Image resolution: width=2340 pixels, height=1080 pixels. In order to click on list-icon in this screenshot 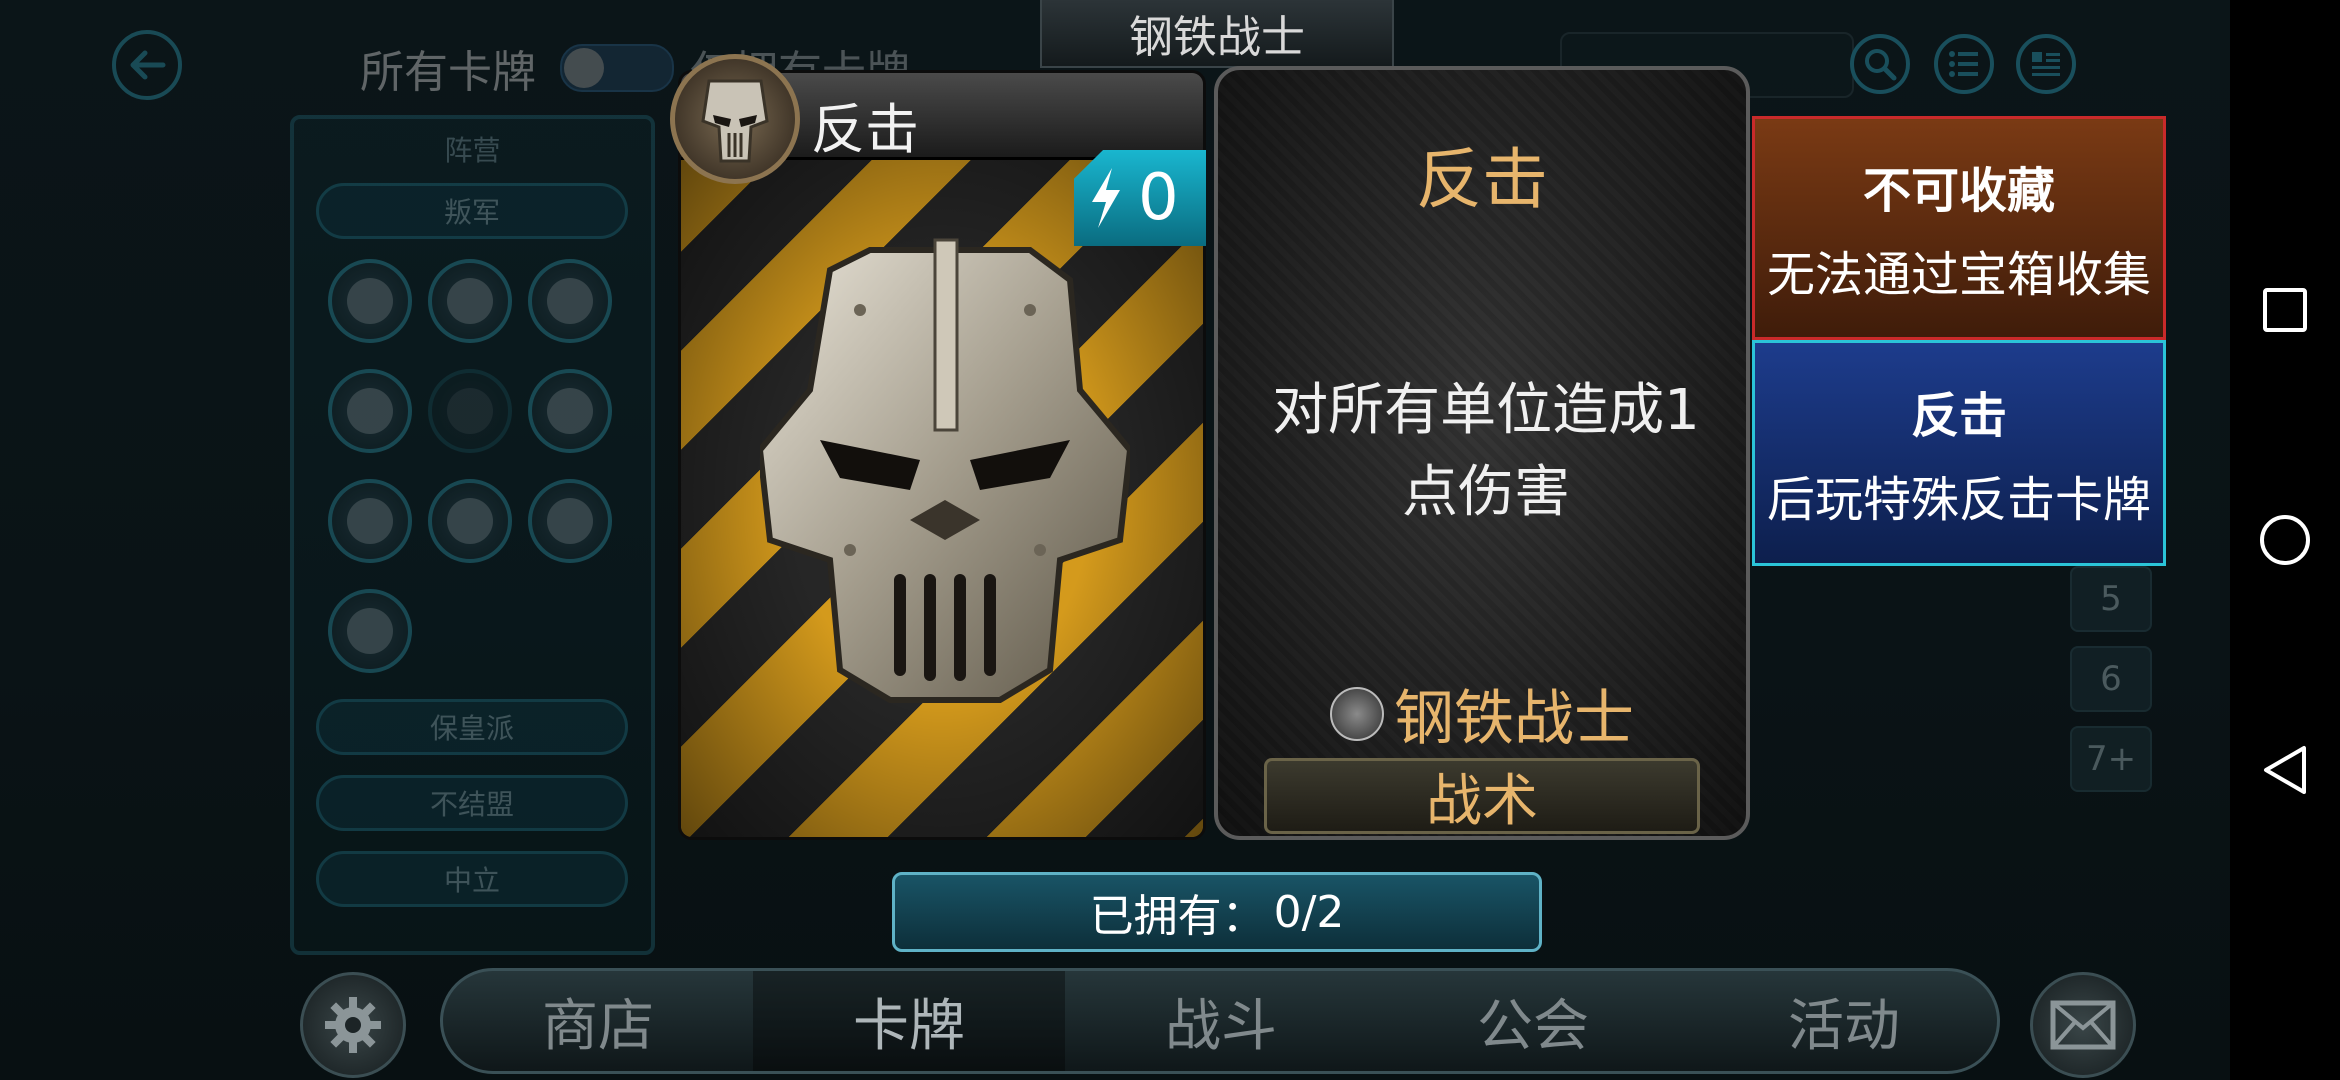, I will do `click(1963, 64)`.